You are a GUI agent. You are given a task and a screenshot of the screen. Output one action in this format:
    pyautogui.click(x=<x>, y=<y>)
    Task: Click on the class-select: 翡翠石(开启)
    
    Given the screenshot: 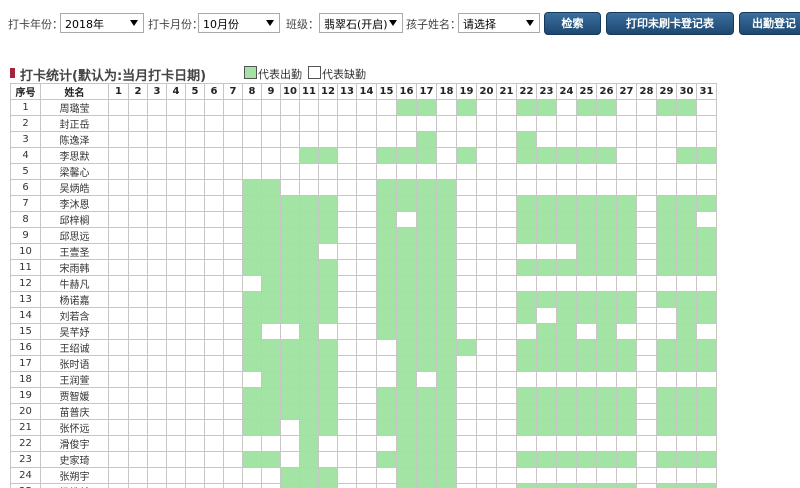 What is the action you would take?
    pyautogui.click(x=361, y=23)
    